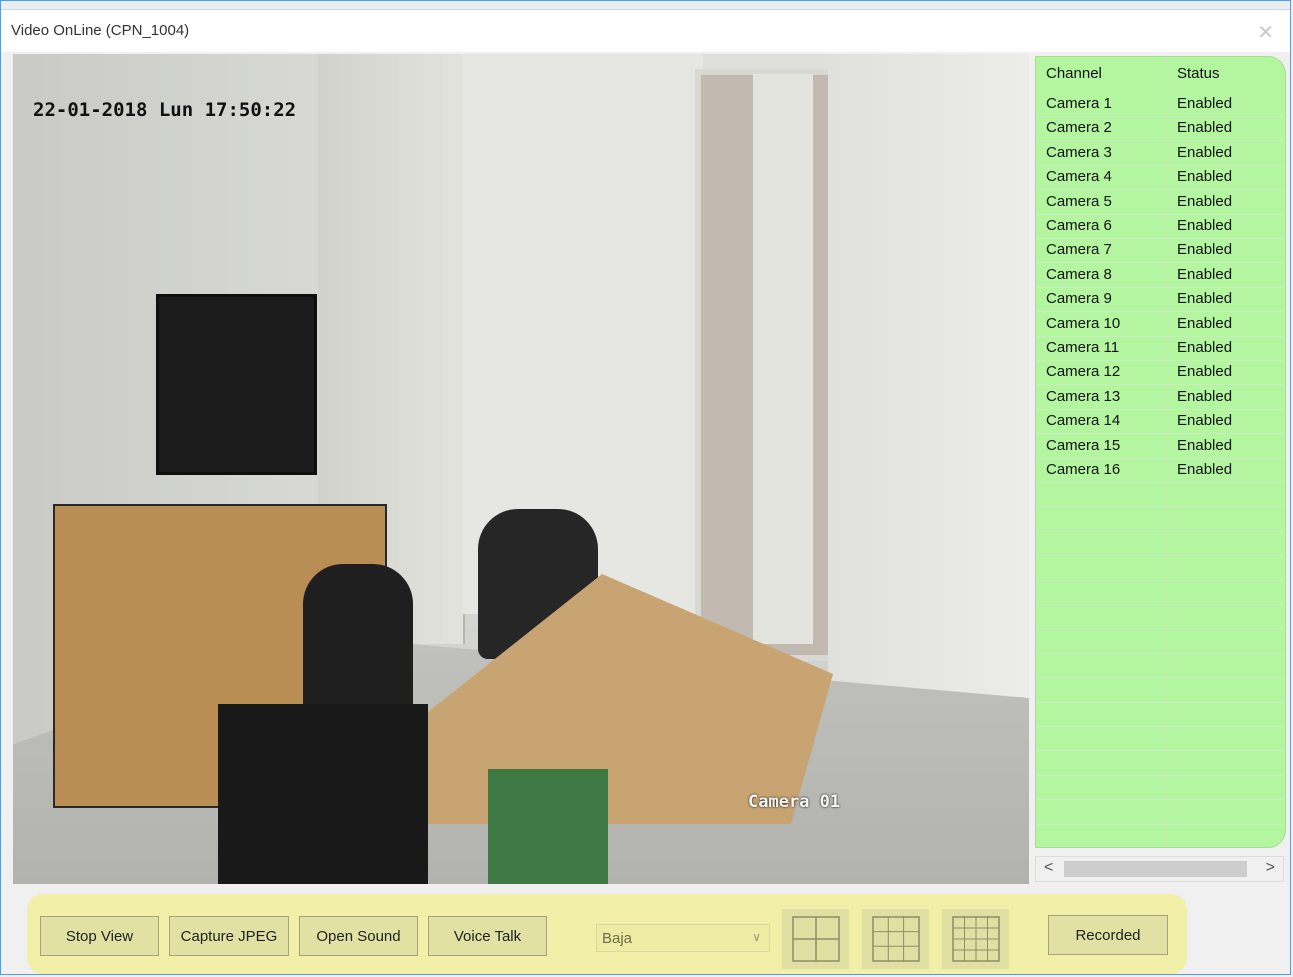 The width and height of the screenshot is (1293, 977). What do you see at coordinates (1079, 274) in the screenshot?
I see `channel-name: Camera 8` at bounding box center [1079, 274].